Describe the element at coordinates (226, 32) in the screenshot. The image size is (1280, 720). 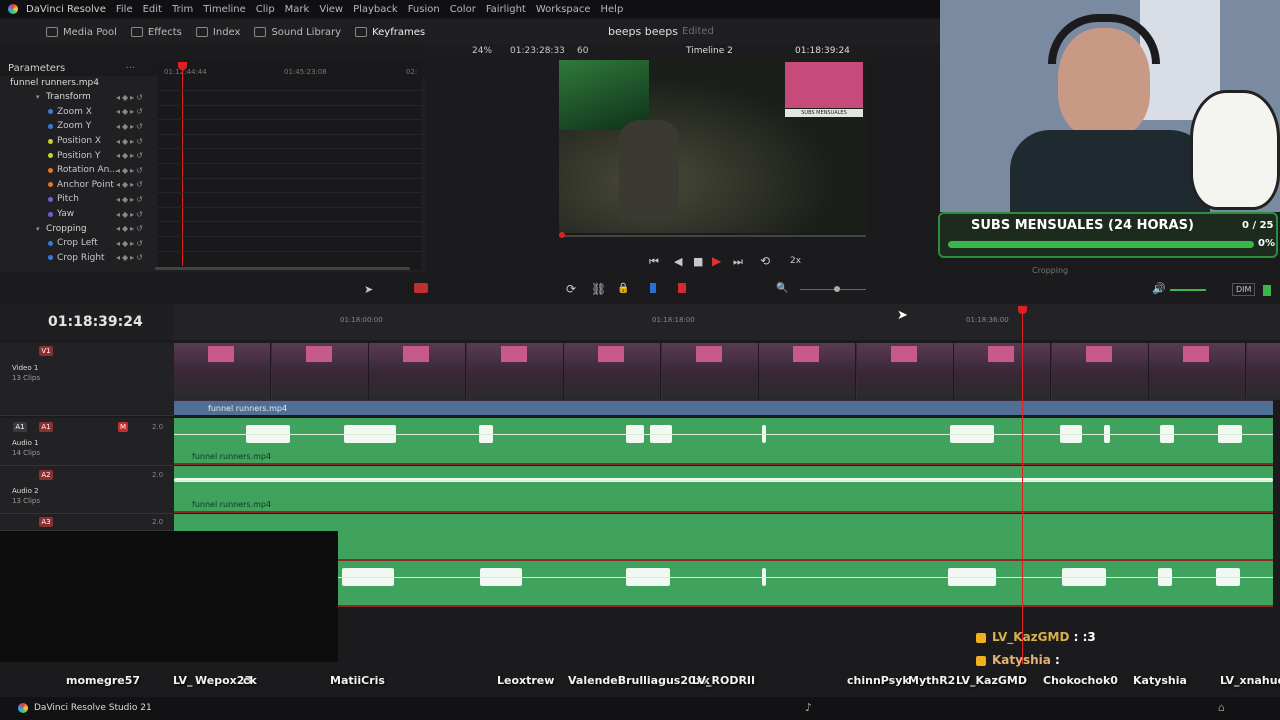
I see `index-label: Index` at that location.